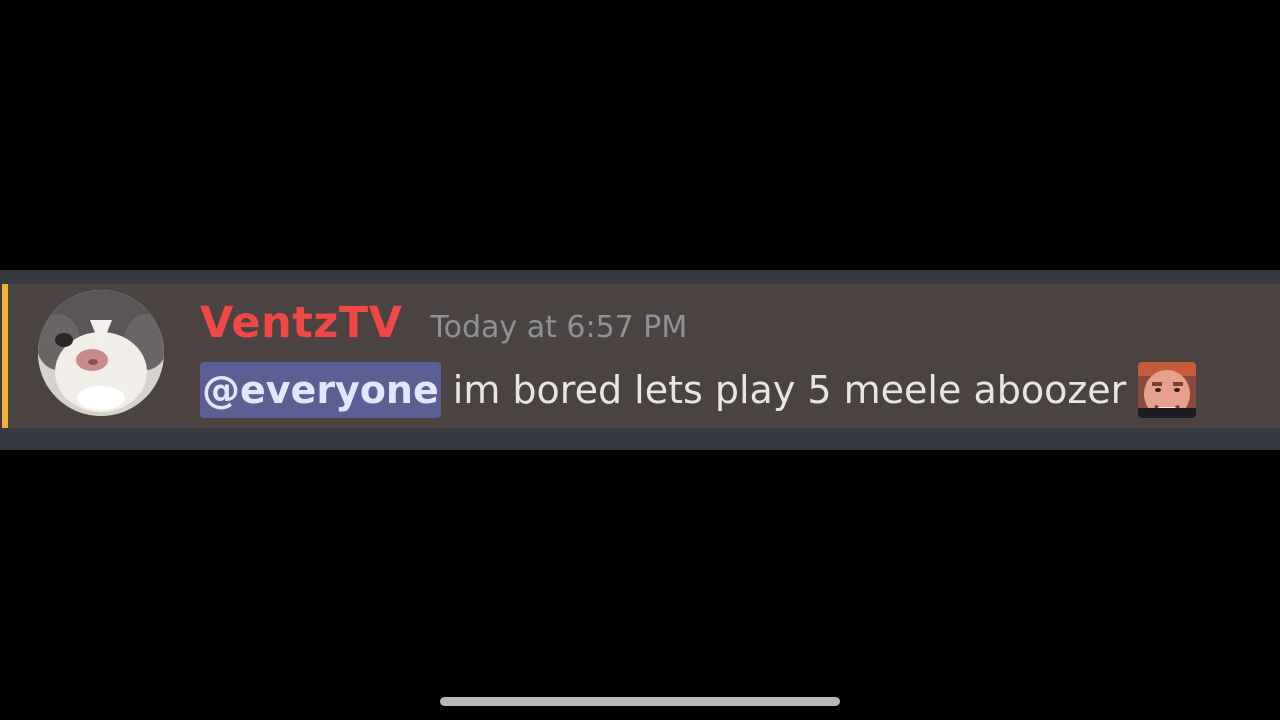 Image resolution: width=1280 pixels, height=720 pixels. I want to click on everyone-mention: @everyone, so click(320, 390).